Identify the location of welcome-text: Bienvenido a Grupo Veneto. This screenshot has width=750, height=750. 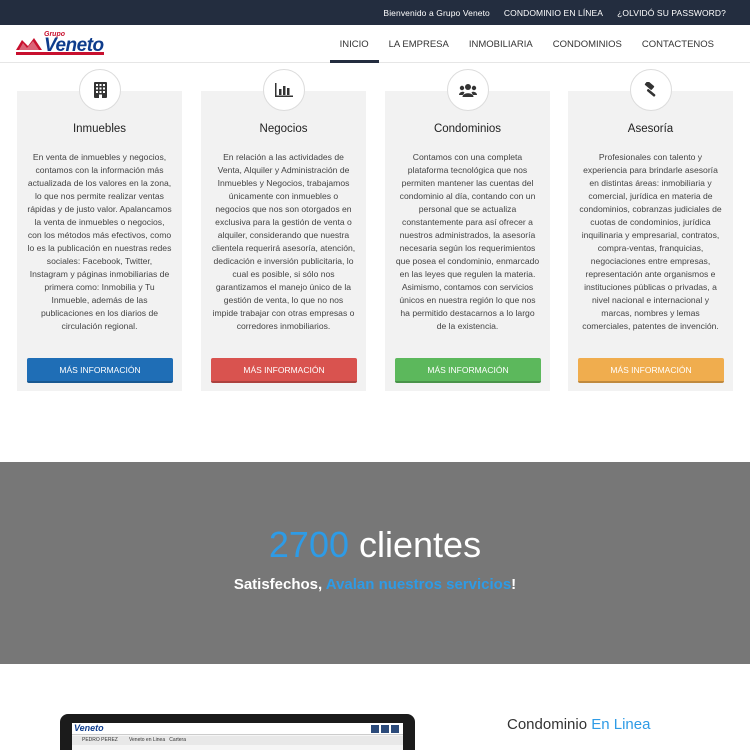
(436, 12).